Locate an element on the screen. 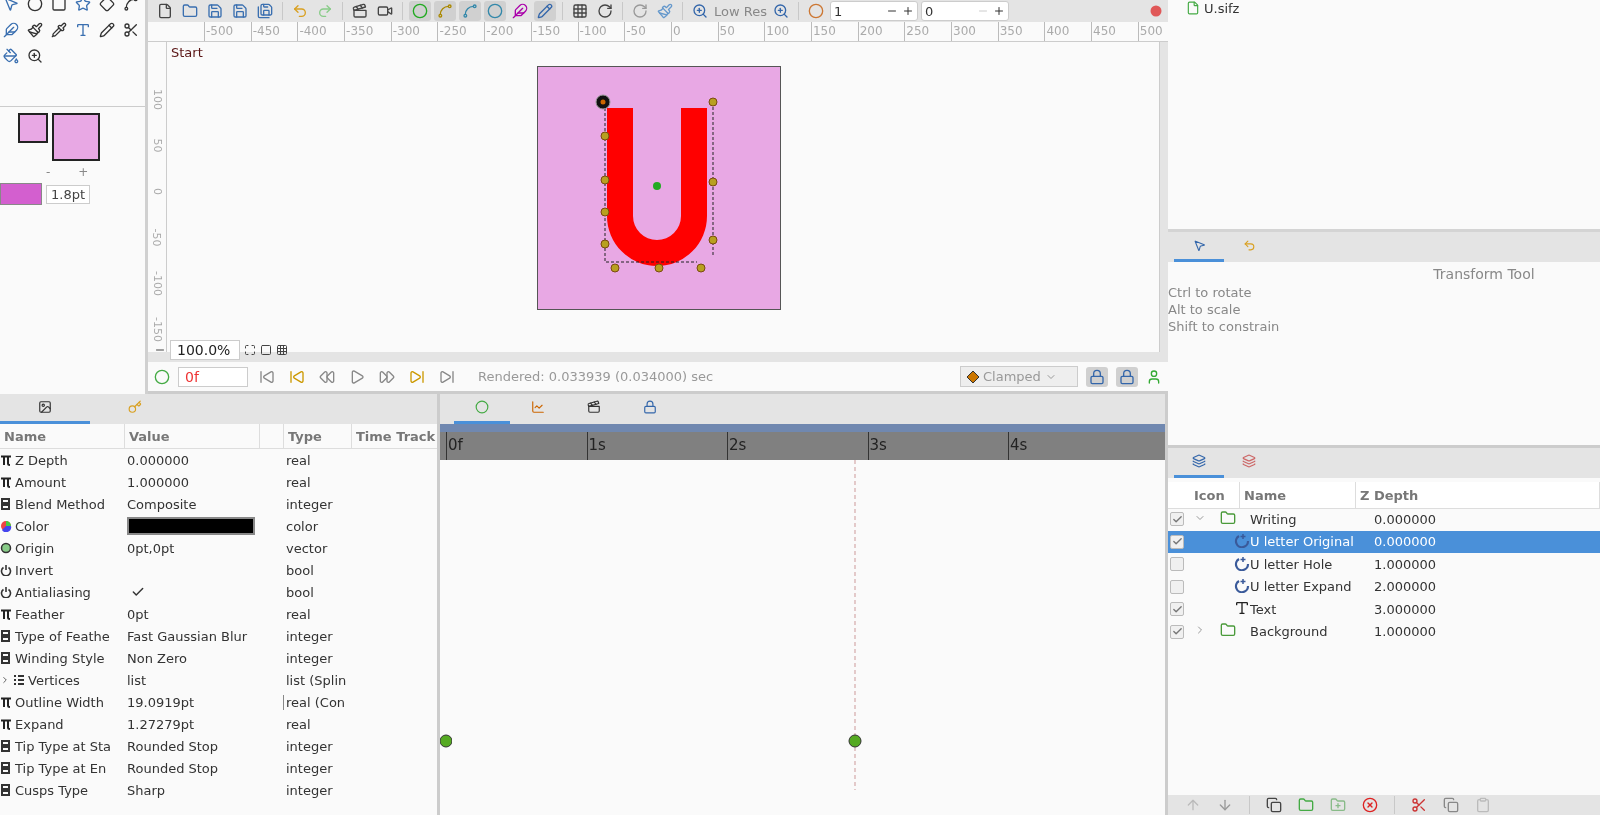 The width and height of the screenshot is (1600, 815). tool-hint: Alt to scale is located at coordinates (1205, 309).